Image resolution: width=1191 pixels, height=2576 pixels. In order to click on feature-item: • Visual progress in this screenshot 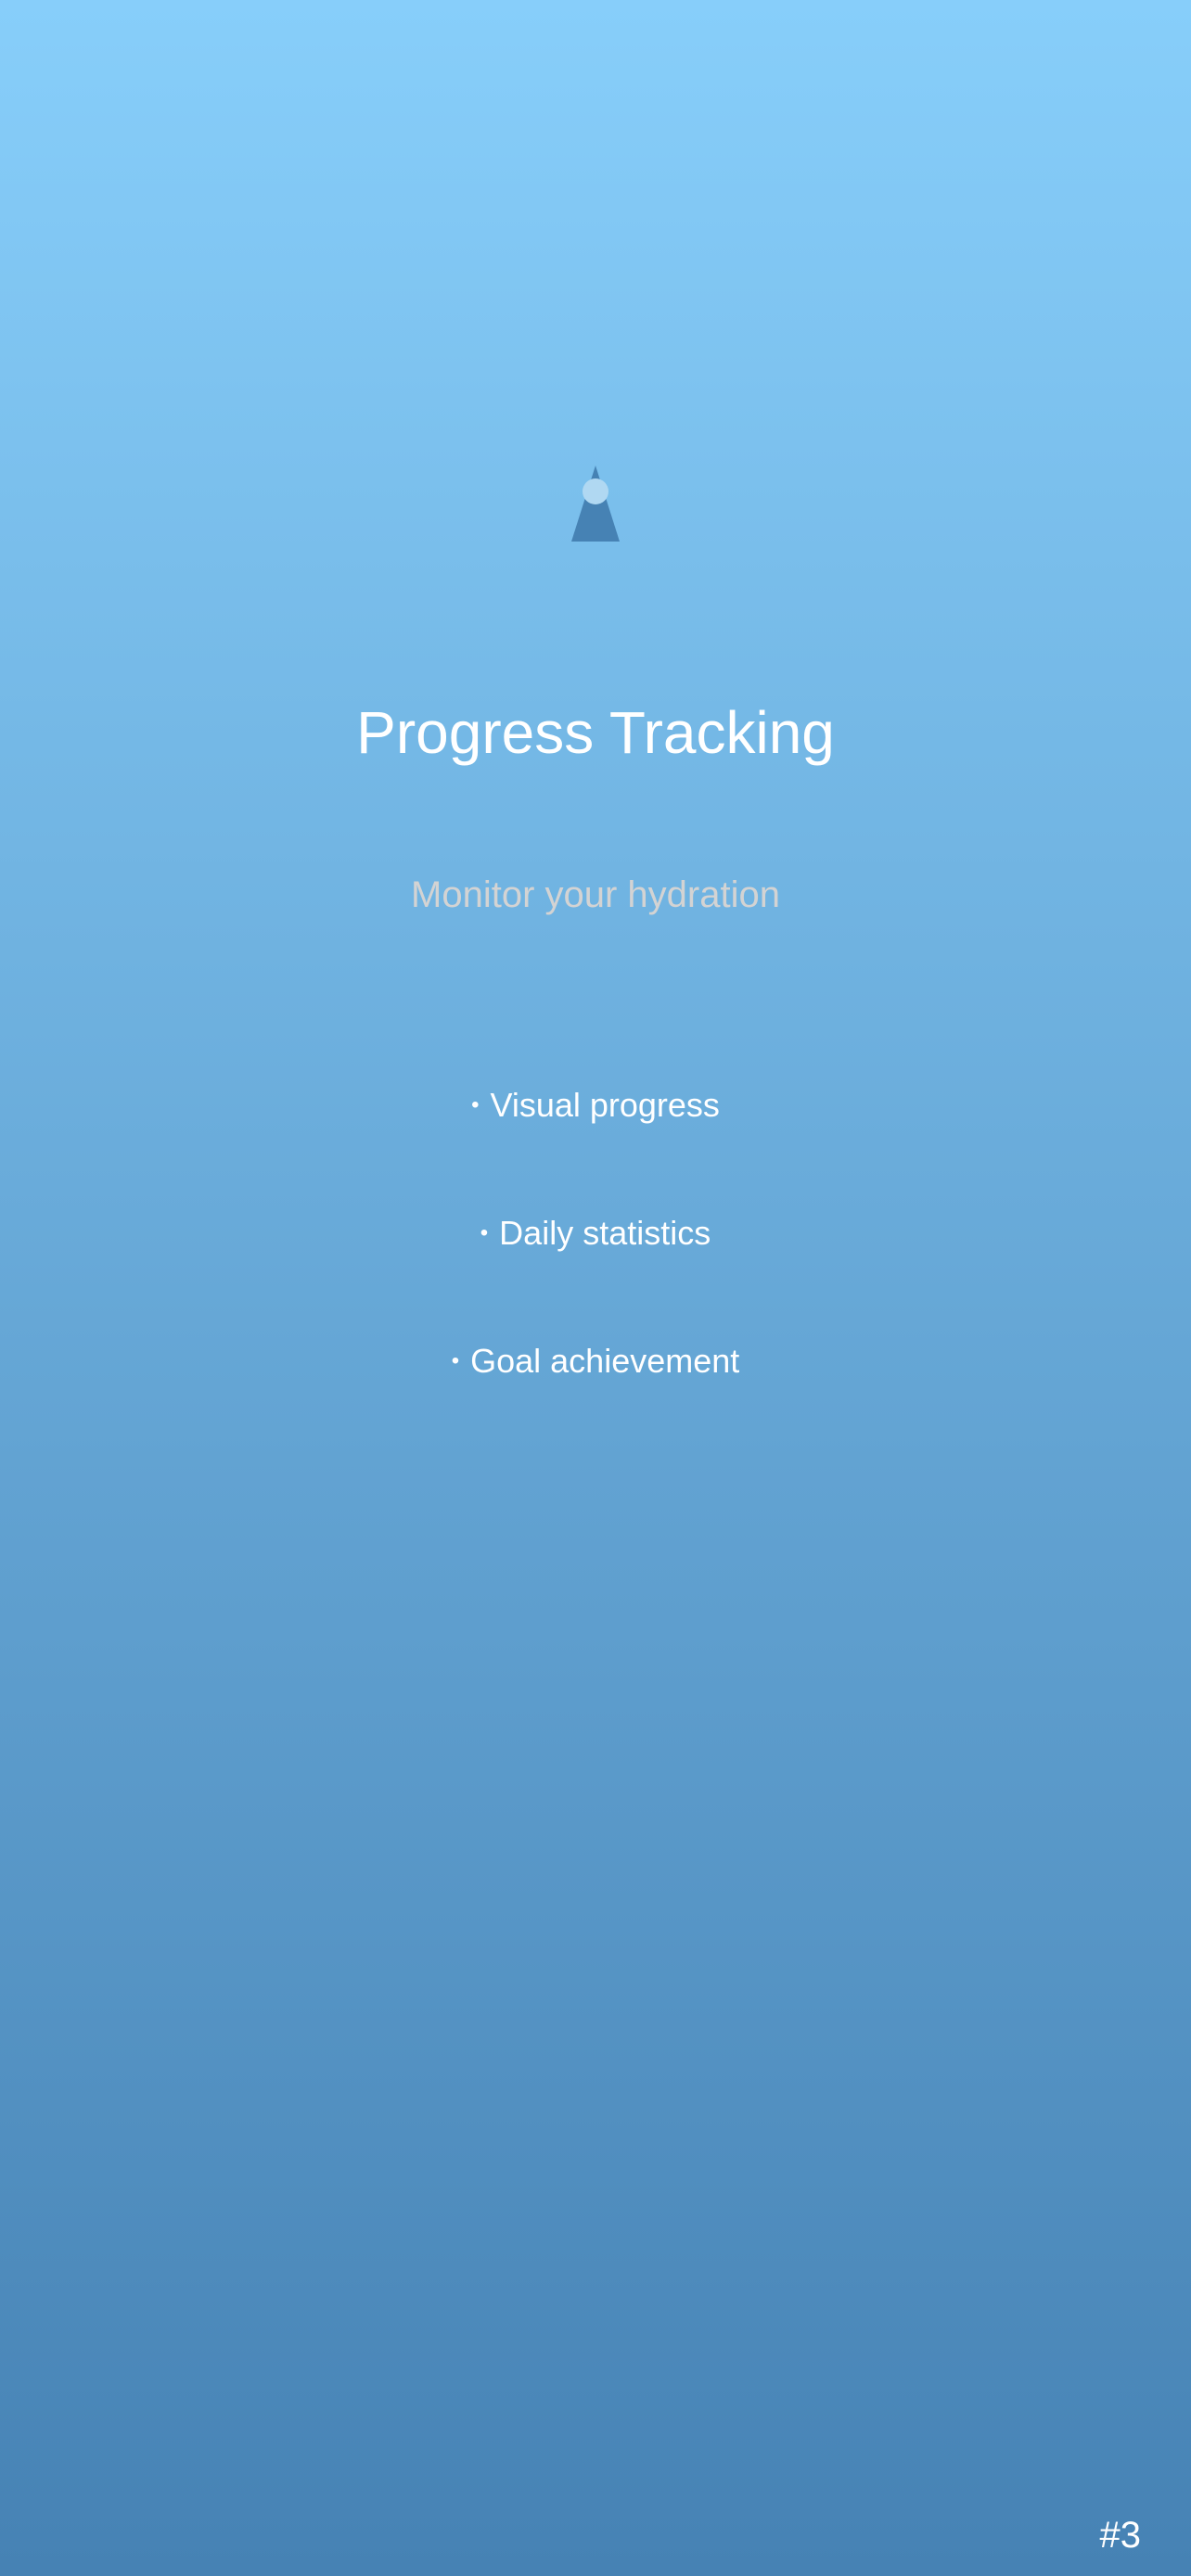, I will do `click(595, 1144)`.